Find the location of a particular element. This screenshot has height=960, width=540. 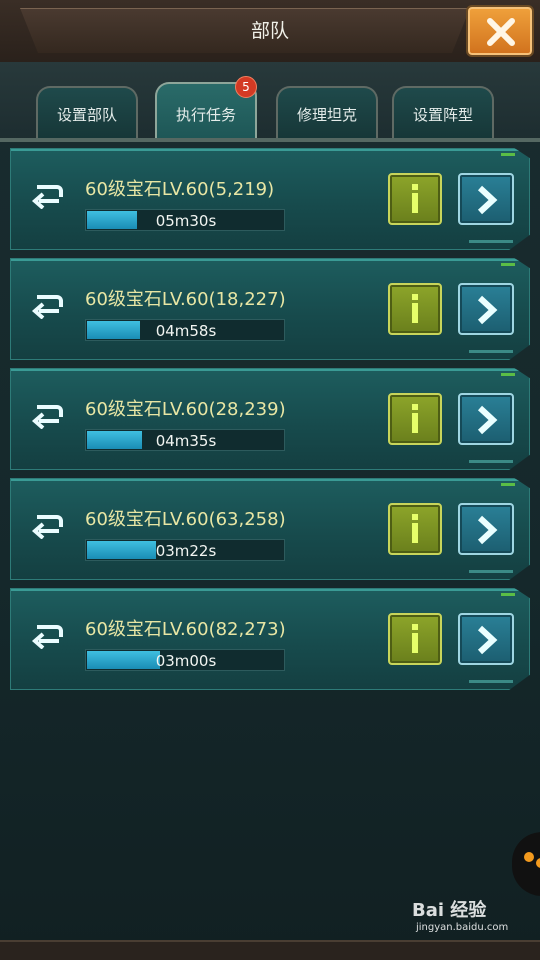

watermark: Bai 经验 jingyan.baidu.com is located at coordinates (472, 914).